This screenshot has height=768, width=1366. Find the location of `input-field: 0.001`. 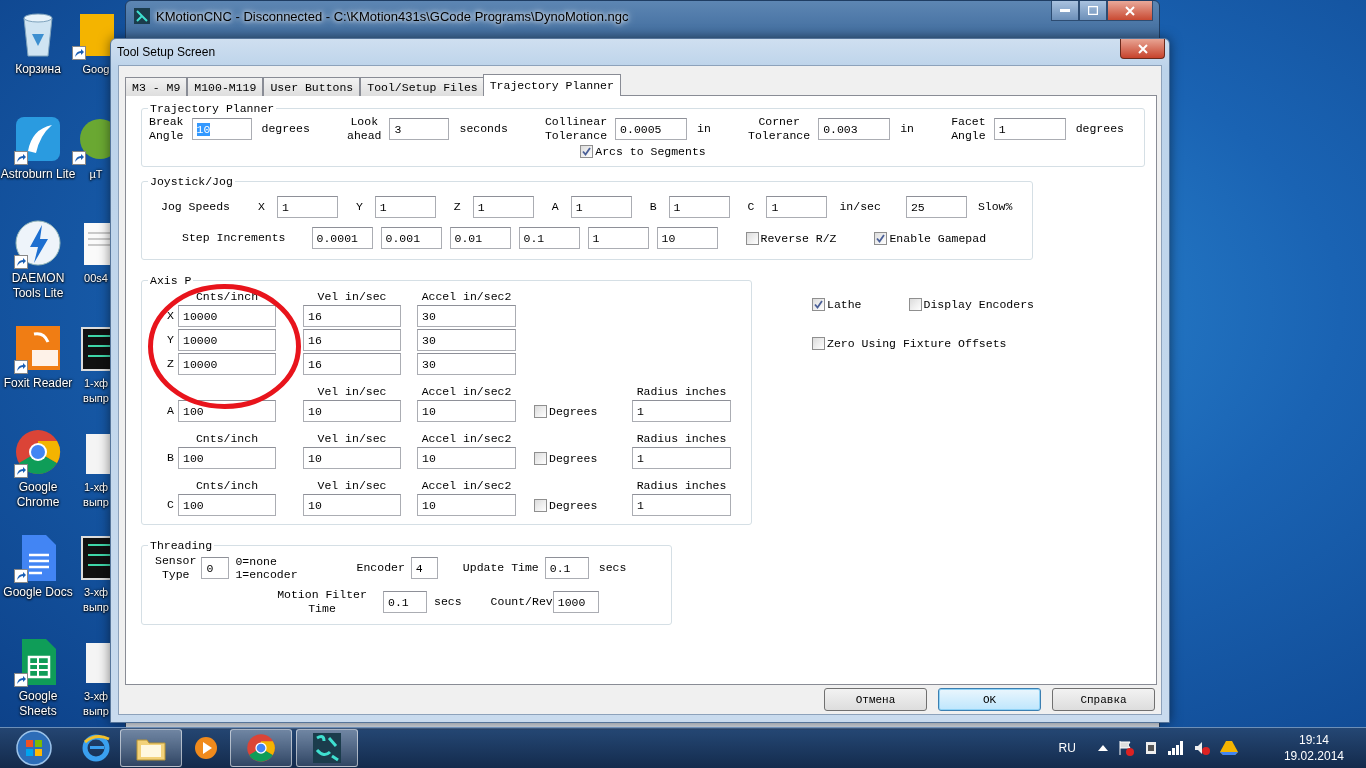

input-field: 0.001 is located at coordinates (411, 238).